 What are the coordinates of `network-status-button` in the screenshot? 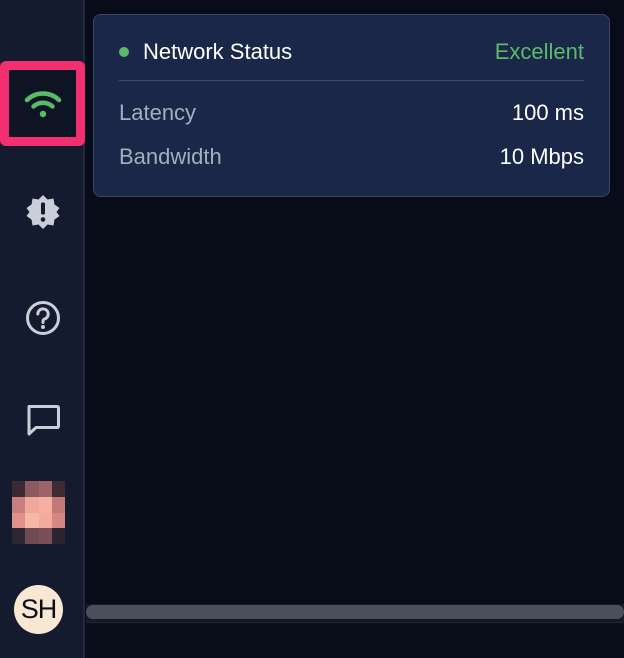 It's located at (42, 103).